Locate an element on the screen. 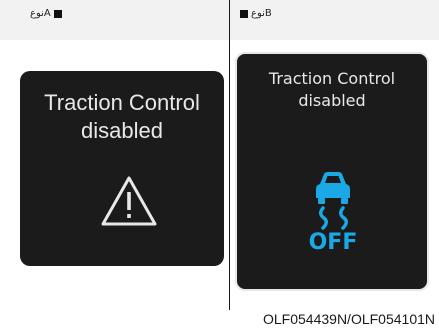 The width and height of the screenshot is (439, 330). type-b-marker-icon is located at coordinates (244, 13).